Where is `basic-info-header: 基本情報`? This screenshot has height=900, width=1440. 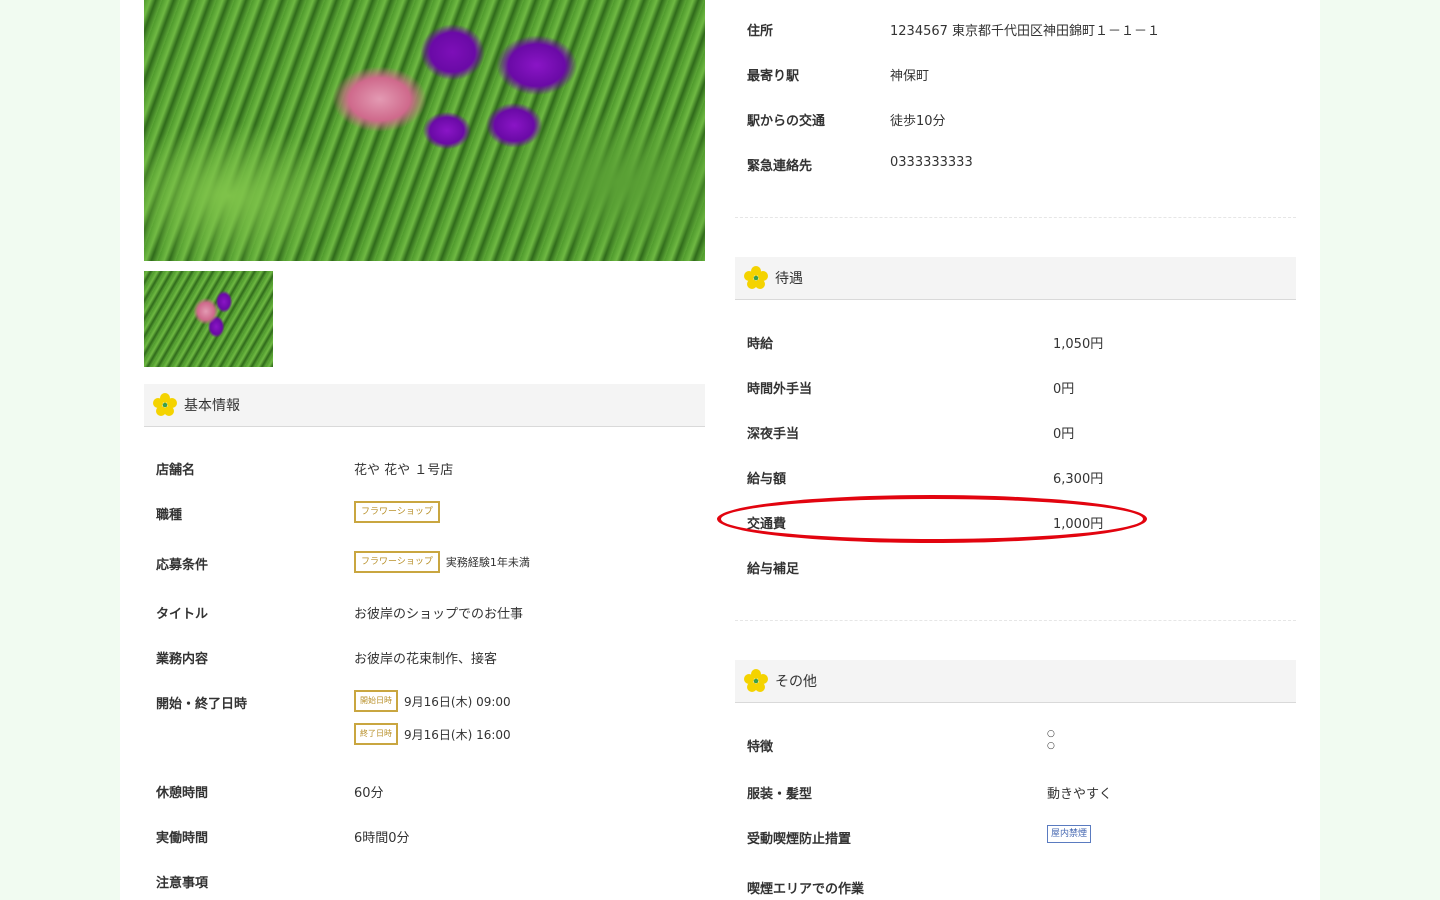
basic-info-header: 基本情報 is located at coordinates (424, 405).